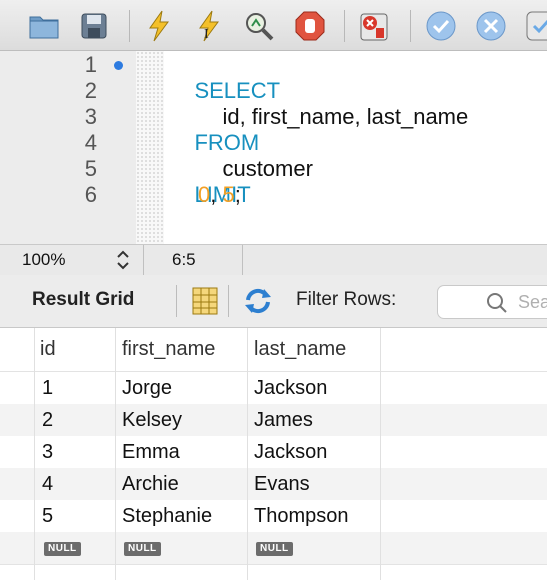 Image resolution: width=547 pixels, height=580 pixels. I want to click on folder-icon, so click(44, 27).